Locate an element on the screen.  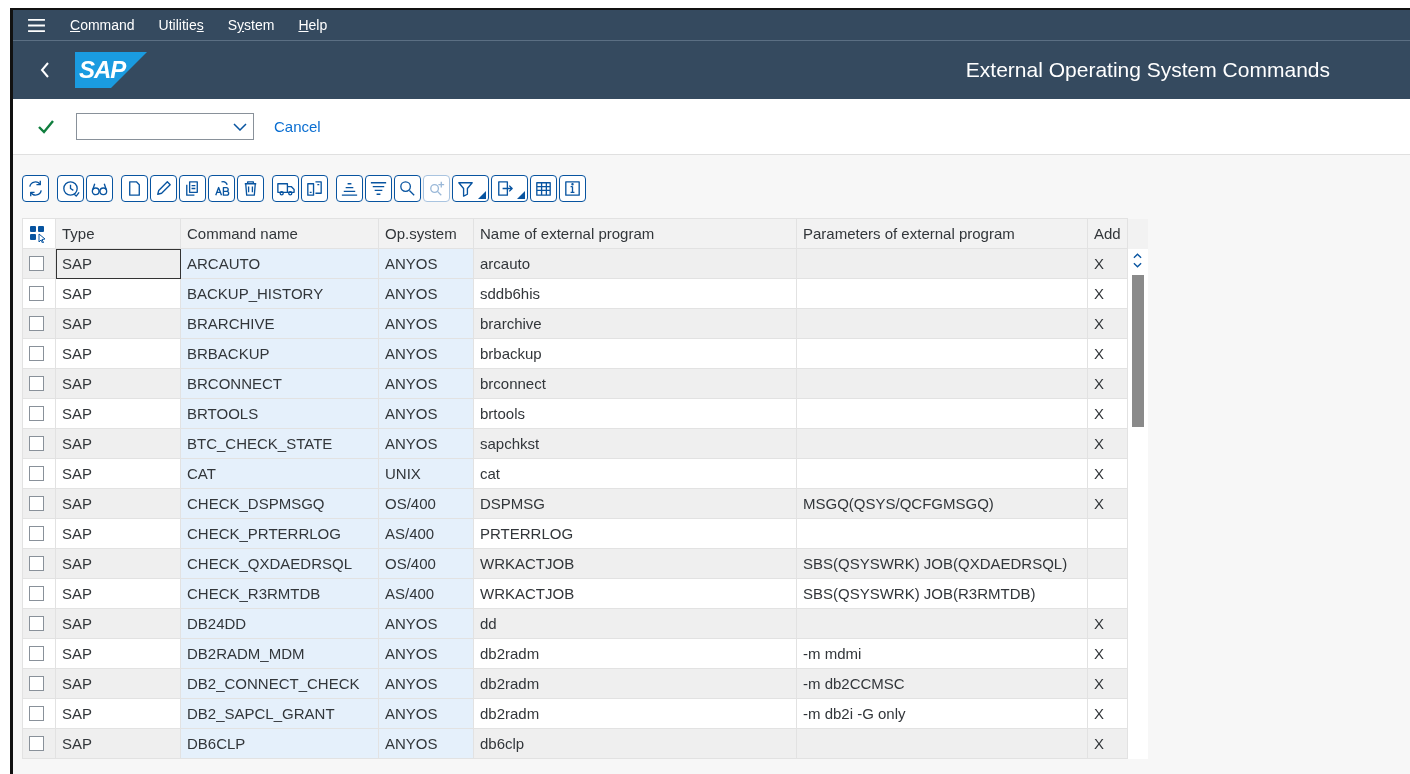
info-button is located at coordinates (572, 188).